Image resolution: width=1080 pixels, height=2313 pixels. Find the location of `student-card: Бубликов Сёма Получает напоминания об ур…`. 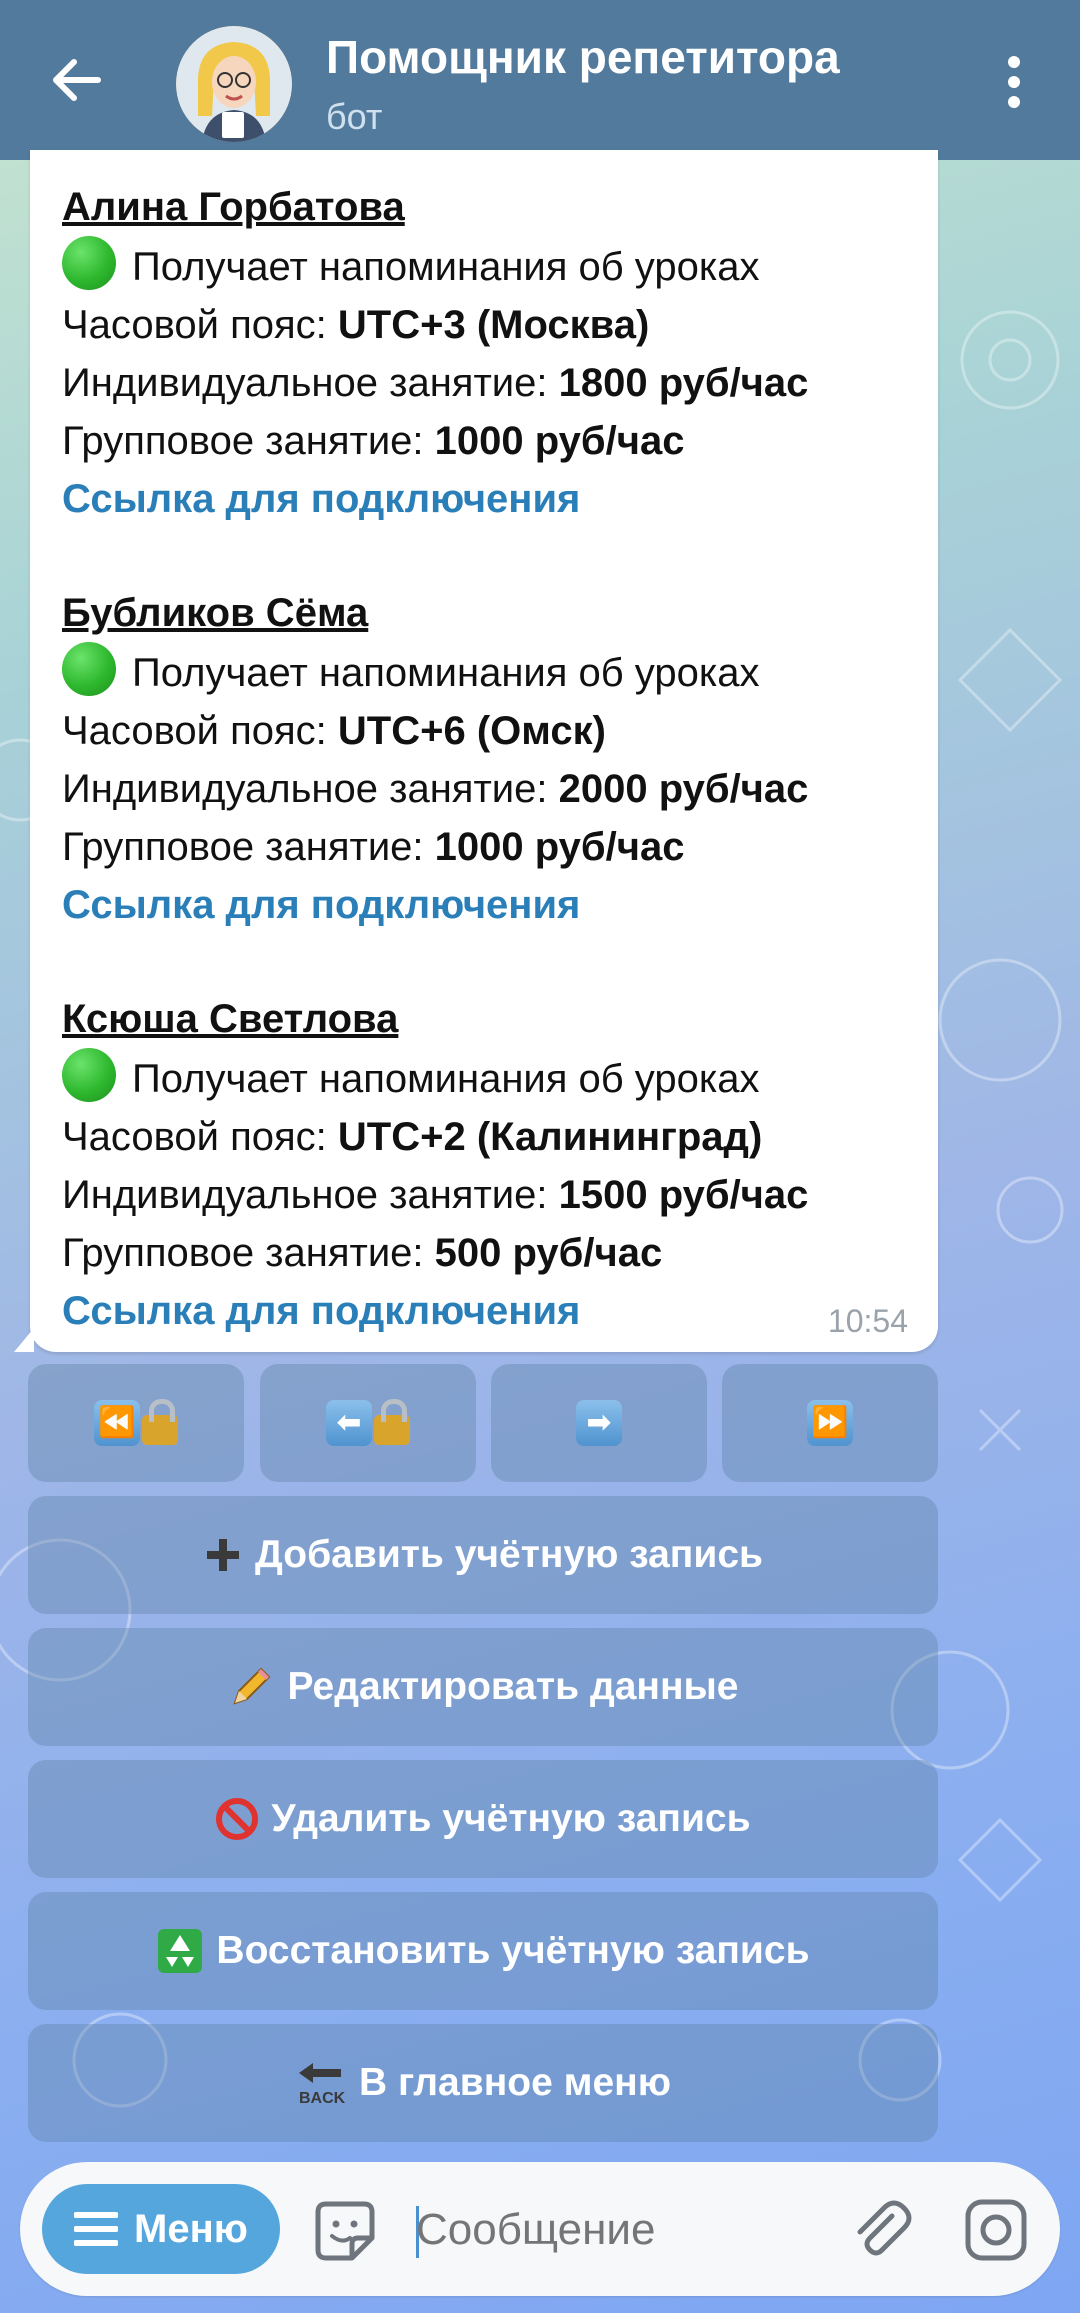

student-card: Бубликов Сёма Получает напоминания об ур… is located at coordinates (435, 759).